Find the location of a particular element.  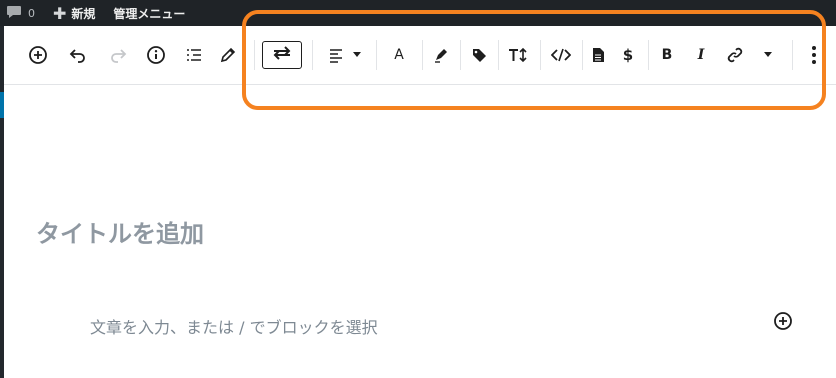

info-button is located at coordinates (156, 55).